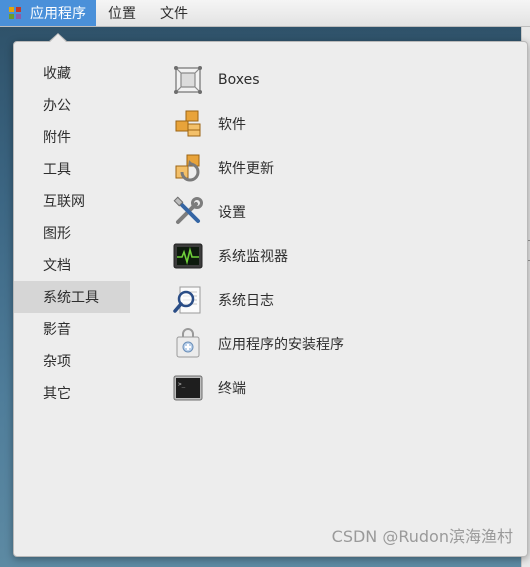 The width and height of the screenshot is (530, 567). I want to click on app-label: 应用程序的安装程序, so click(281, 345).